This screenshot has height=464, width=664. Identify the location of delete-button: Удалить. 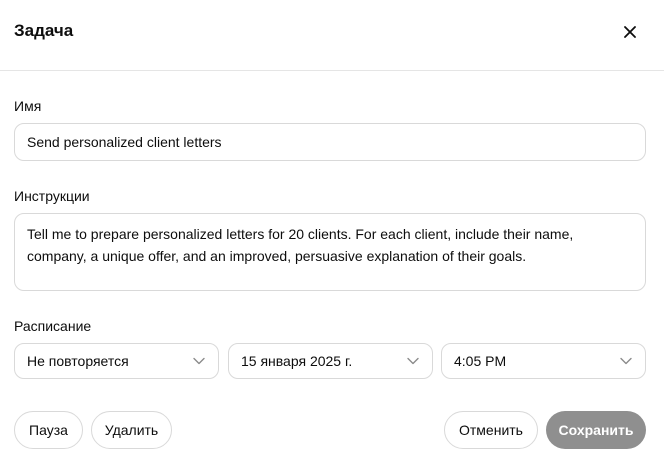
(131, 430).